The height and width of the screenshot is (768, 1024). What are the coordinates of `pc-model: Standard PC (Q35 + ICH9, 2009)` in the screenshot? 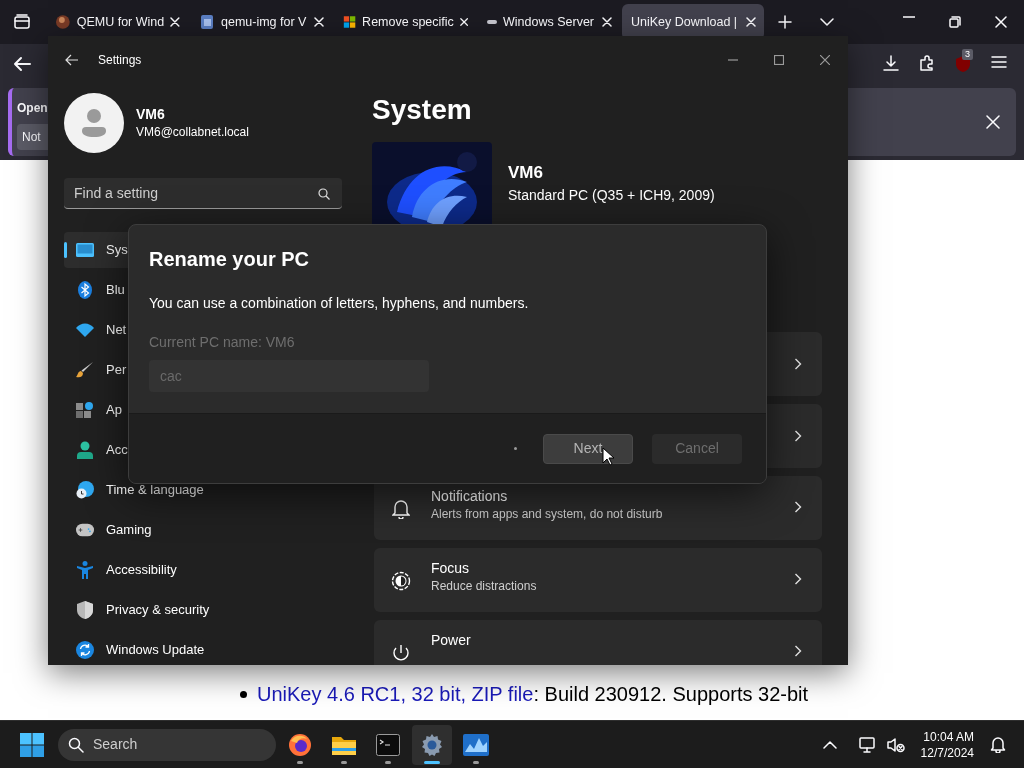 It's located at (611, 195).